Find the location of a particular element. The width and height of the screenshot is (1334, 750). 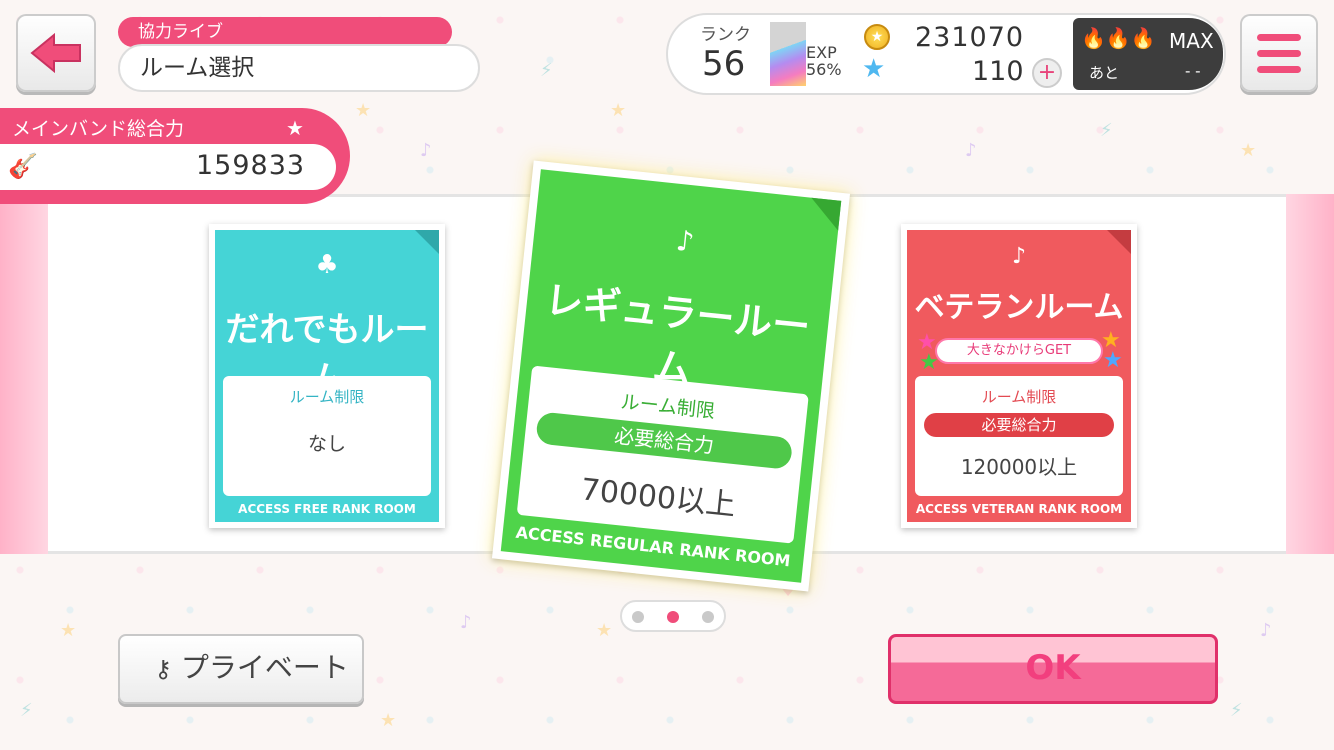

fire-icon: 🔥🔥🔥 is located at coordinates (1118, 38).